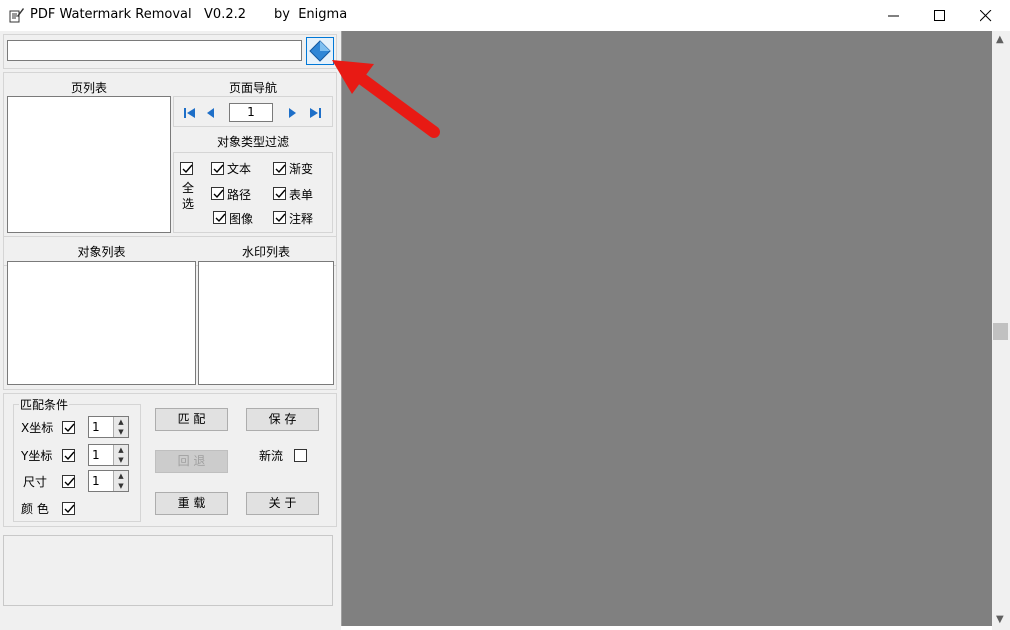 The image size is (1010, 630). I want to click on close-button, so click(986, 15).